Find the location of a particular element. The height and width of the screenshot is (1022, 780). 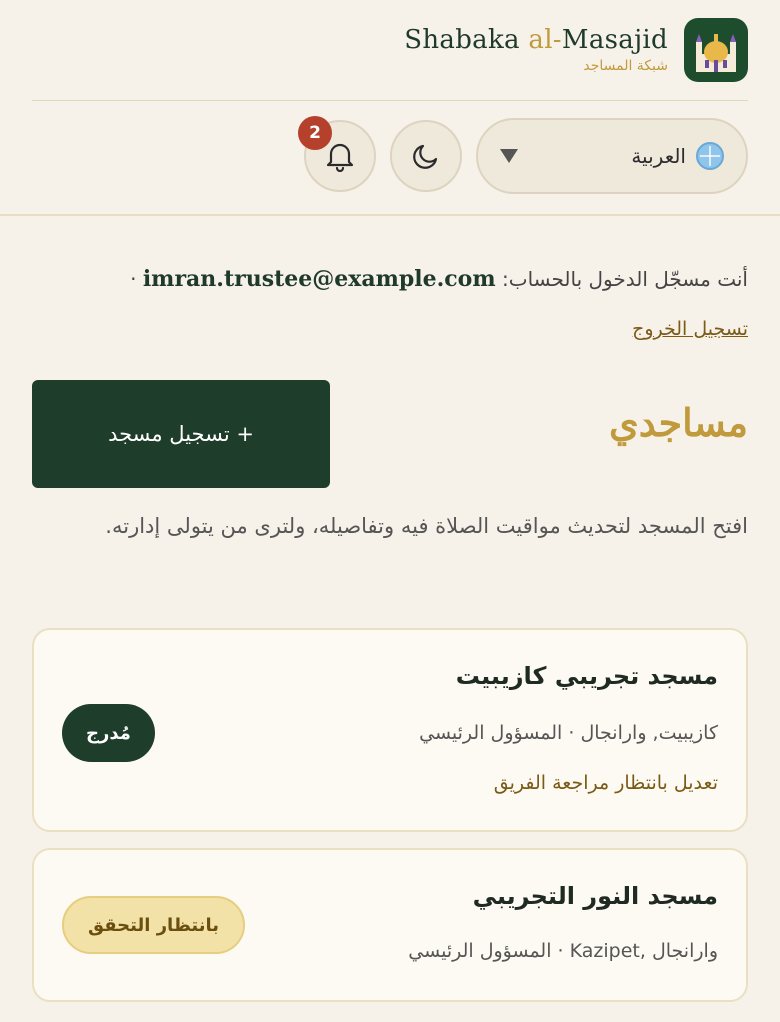

moon-icon is located at coordinates (425, 156).